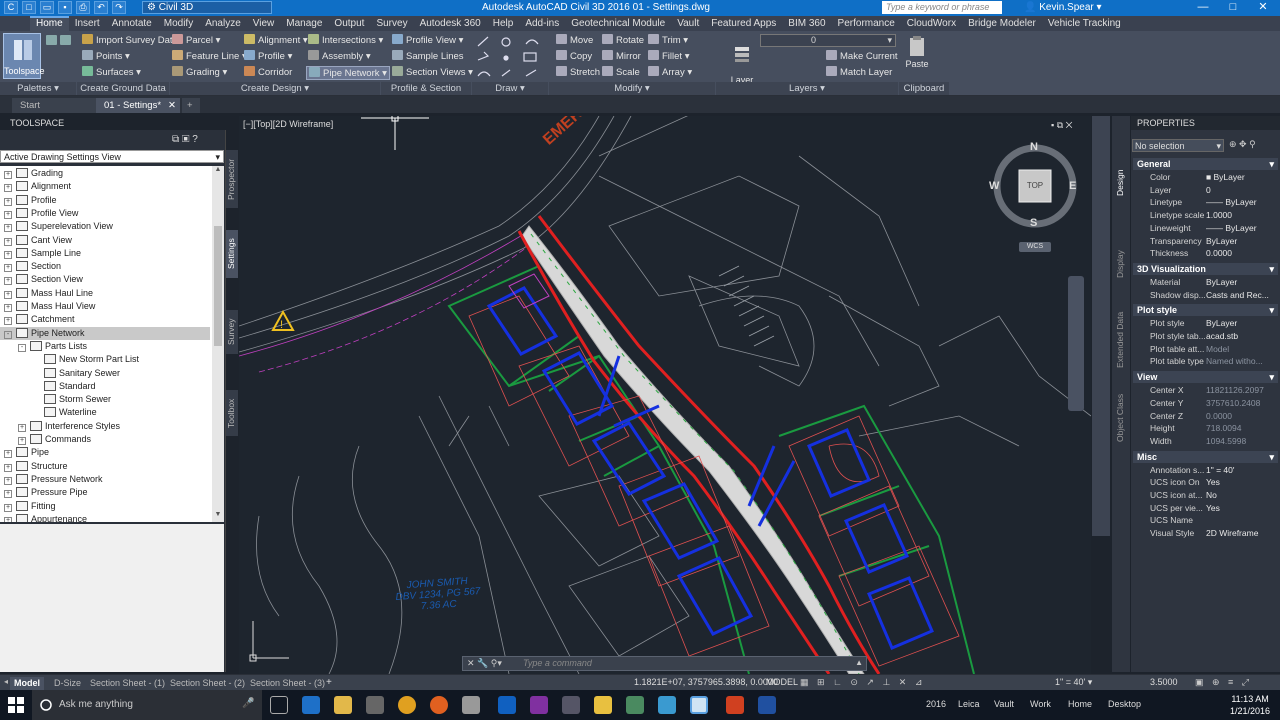 The width and height of the screenshot is (1280, 720). I want to click on ribbon-tab-autodesk-360: Autodesk 360, so click(450, 23).